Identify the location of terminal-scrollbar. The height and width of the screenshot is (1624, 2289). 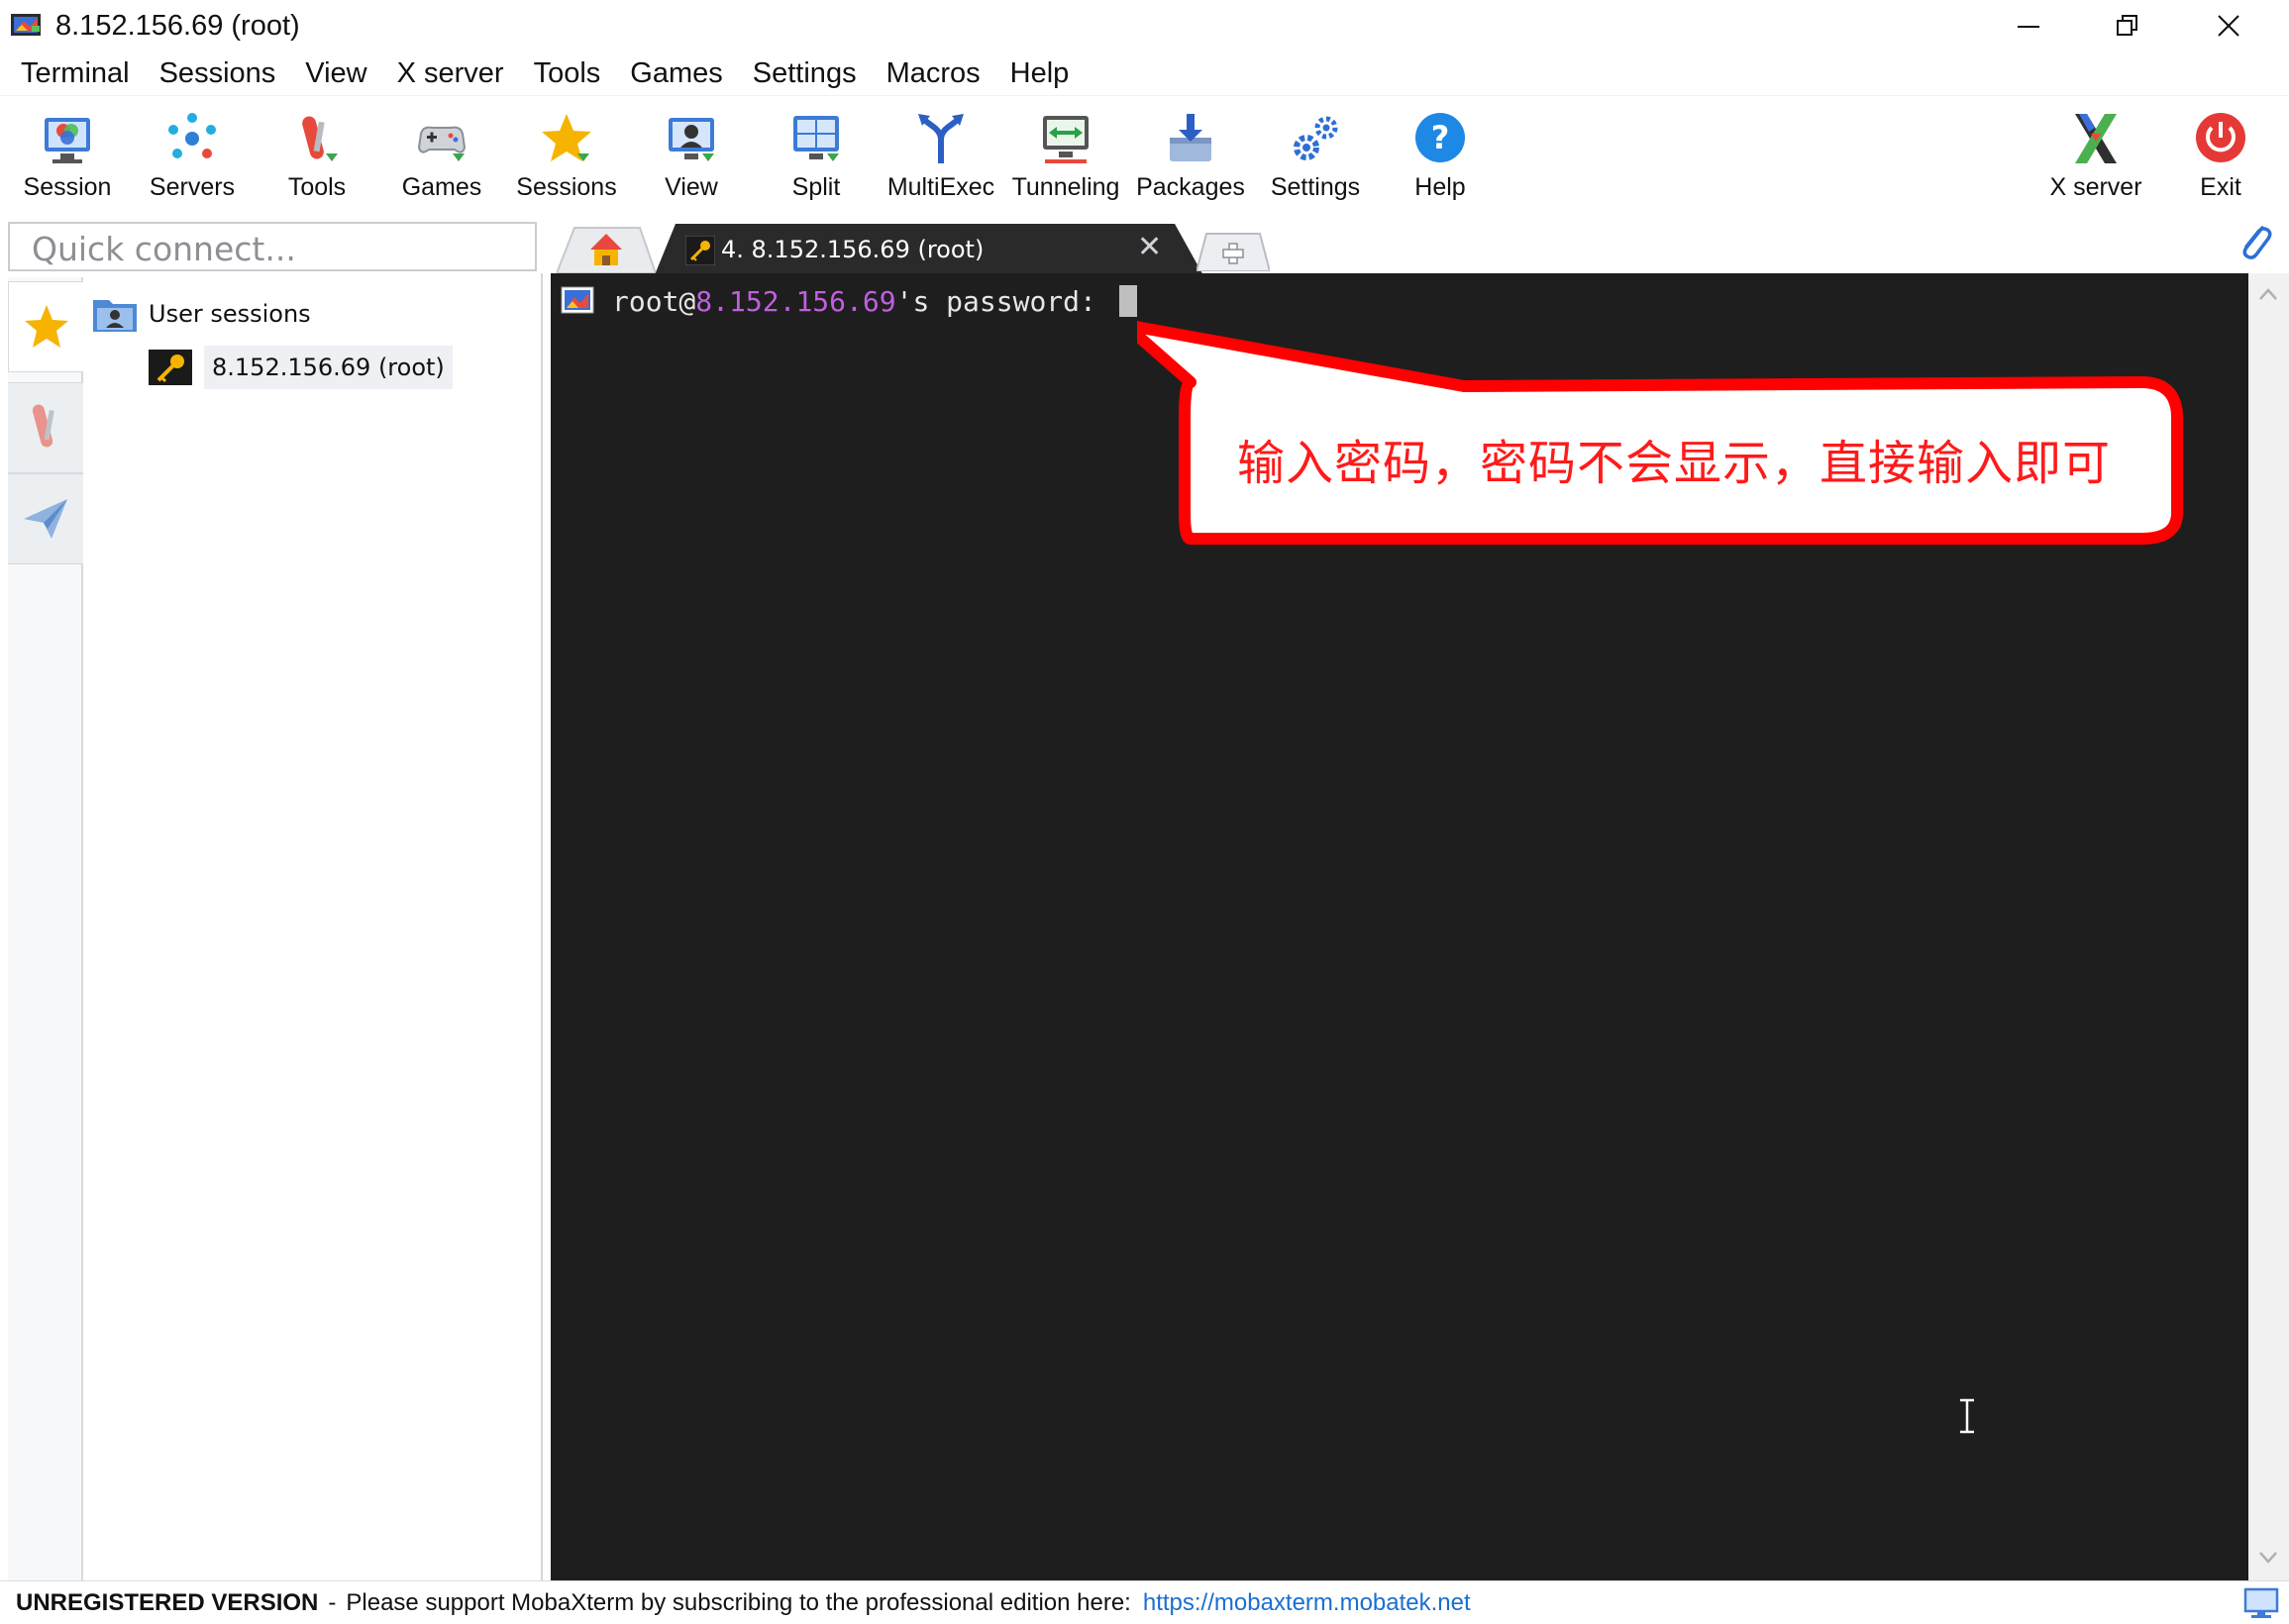
(2268, 926).